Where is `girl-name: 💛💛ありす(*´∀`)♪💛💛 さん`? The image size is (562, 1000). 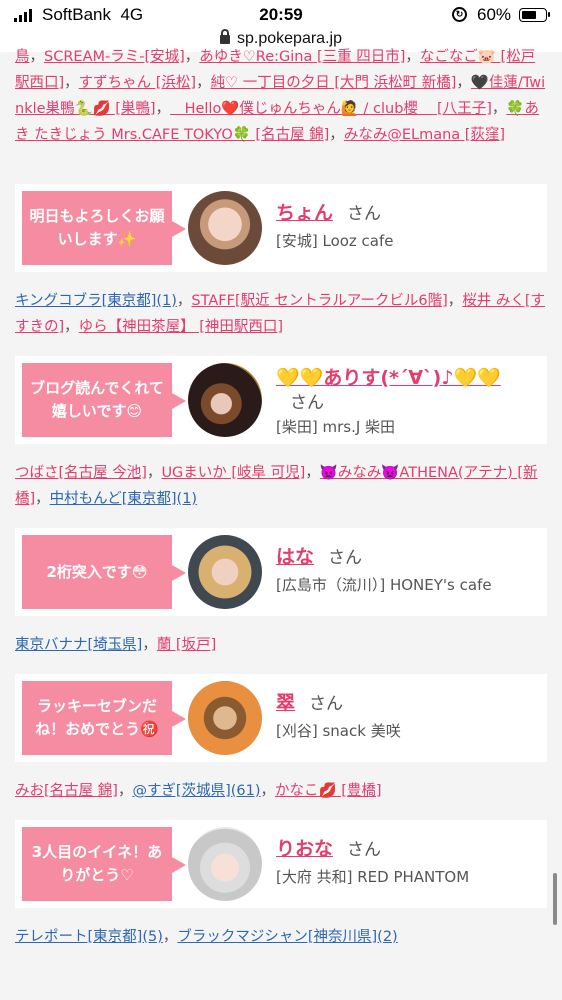 girl-name: 💛💛ありす(*´∀`)♪💛💛 さん is located at coordinates (401, 390).